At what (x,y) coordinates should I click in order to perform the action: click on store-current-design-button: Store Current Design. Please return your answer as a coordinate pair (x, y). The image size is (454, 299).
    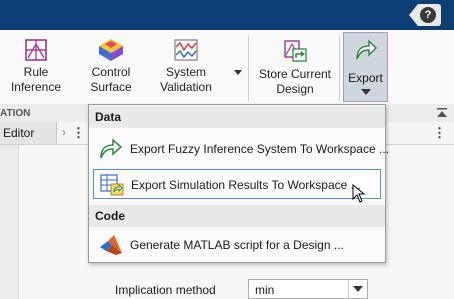
    Looking at the image, I should click on (295, 67).